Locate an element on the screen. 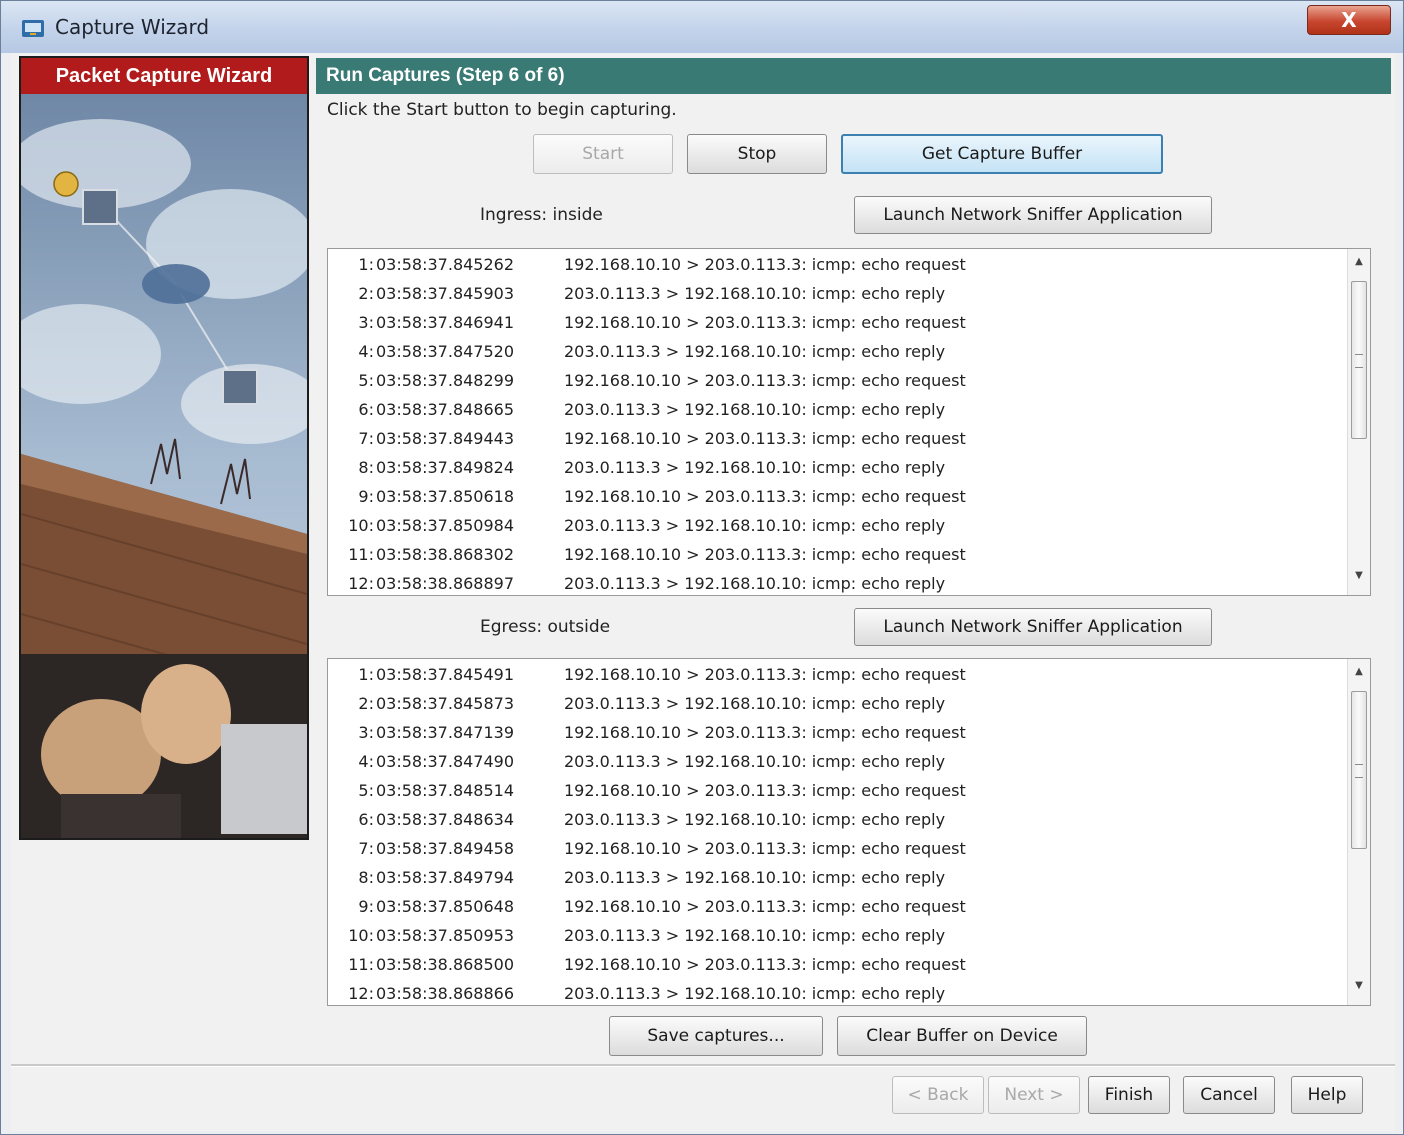 This screenshot has height=1135, width=1404. get-capture-buffer-button: Get Capture Buffer is located at coordinates (1002, 154).